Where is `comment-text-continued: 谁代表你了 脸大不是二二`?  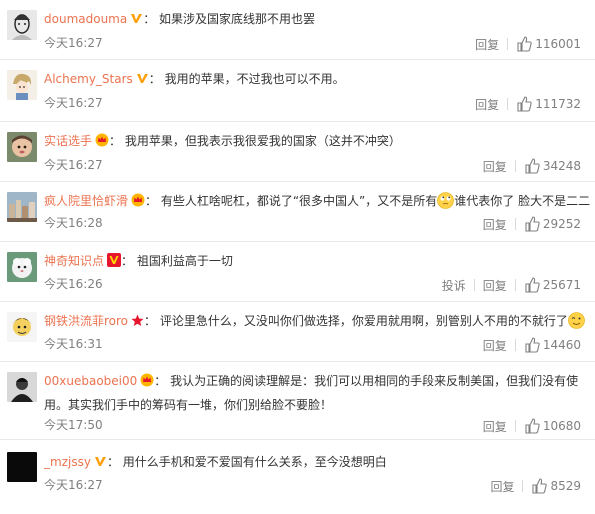
comment-text-continued: 谁代表你了 脸大不是二二 is located at coordinates (522, 201).